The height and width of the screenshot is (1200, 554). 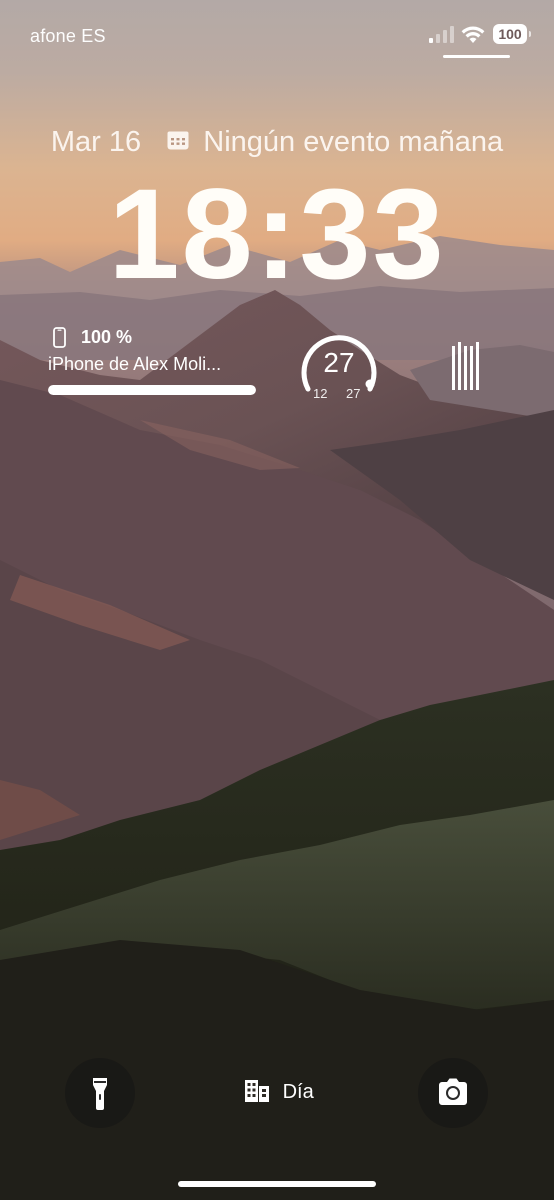 I want to click on min-temperature: 12, so click(x=320, y=393).